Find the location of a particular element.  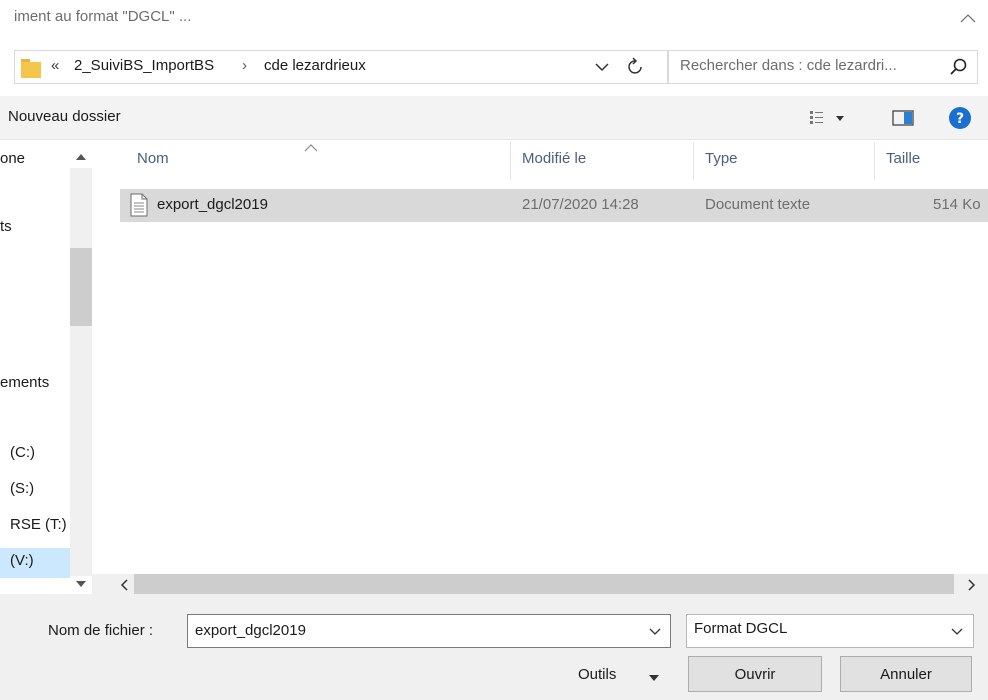

file-name: export_dgcl2019 is located at coordinates (212, 204).